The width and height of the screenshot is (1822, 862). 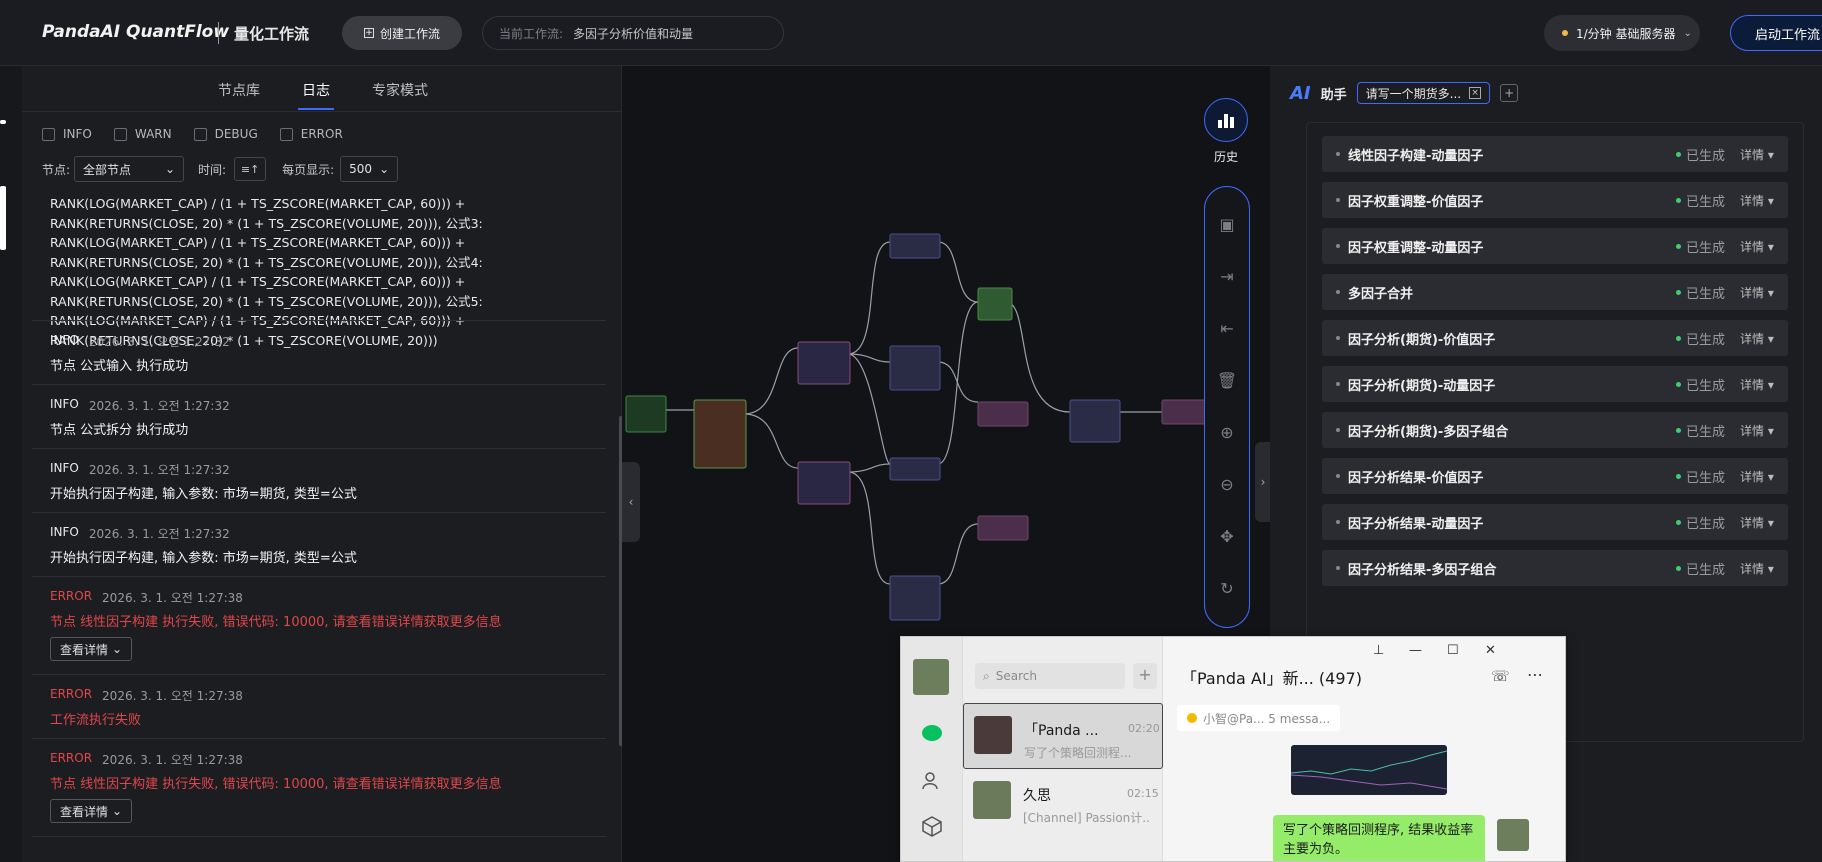 I want to click on step-item: 多因子合并 已生成 详情 ▾, so click(x=1555, y=292).